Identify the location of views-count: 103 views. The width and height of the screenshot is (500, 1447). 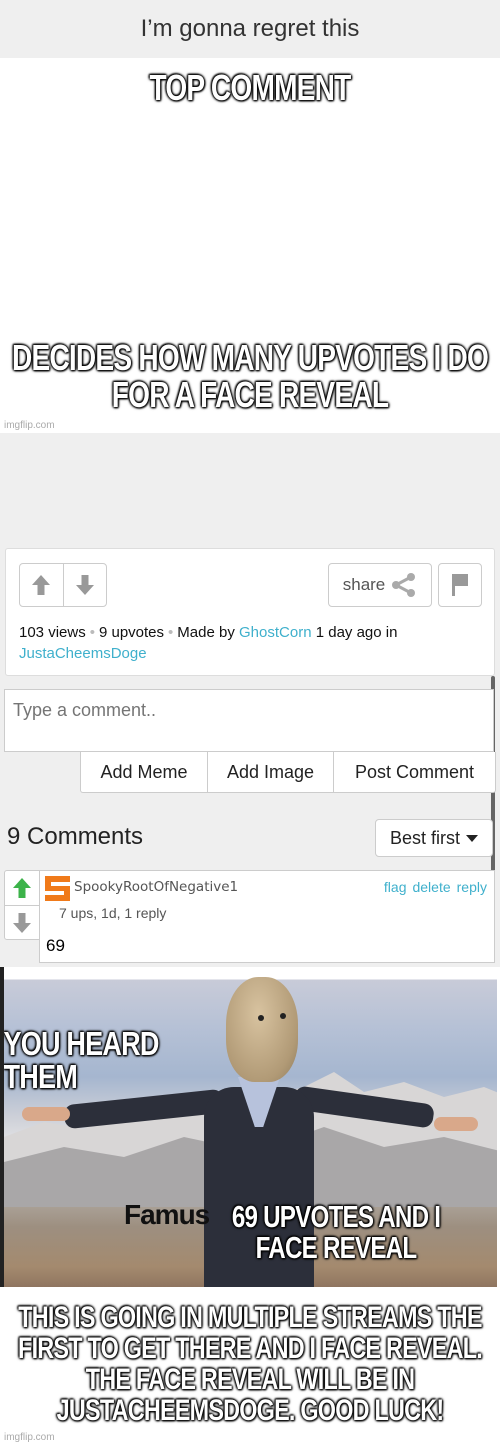
(52, 632).